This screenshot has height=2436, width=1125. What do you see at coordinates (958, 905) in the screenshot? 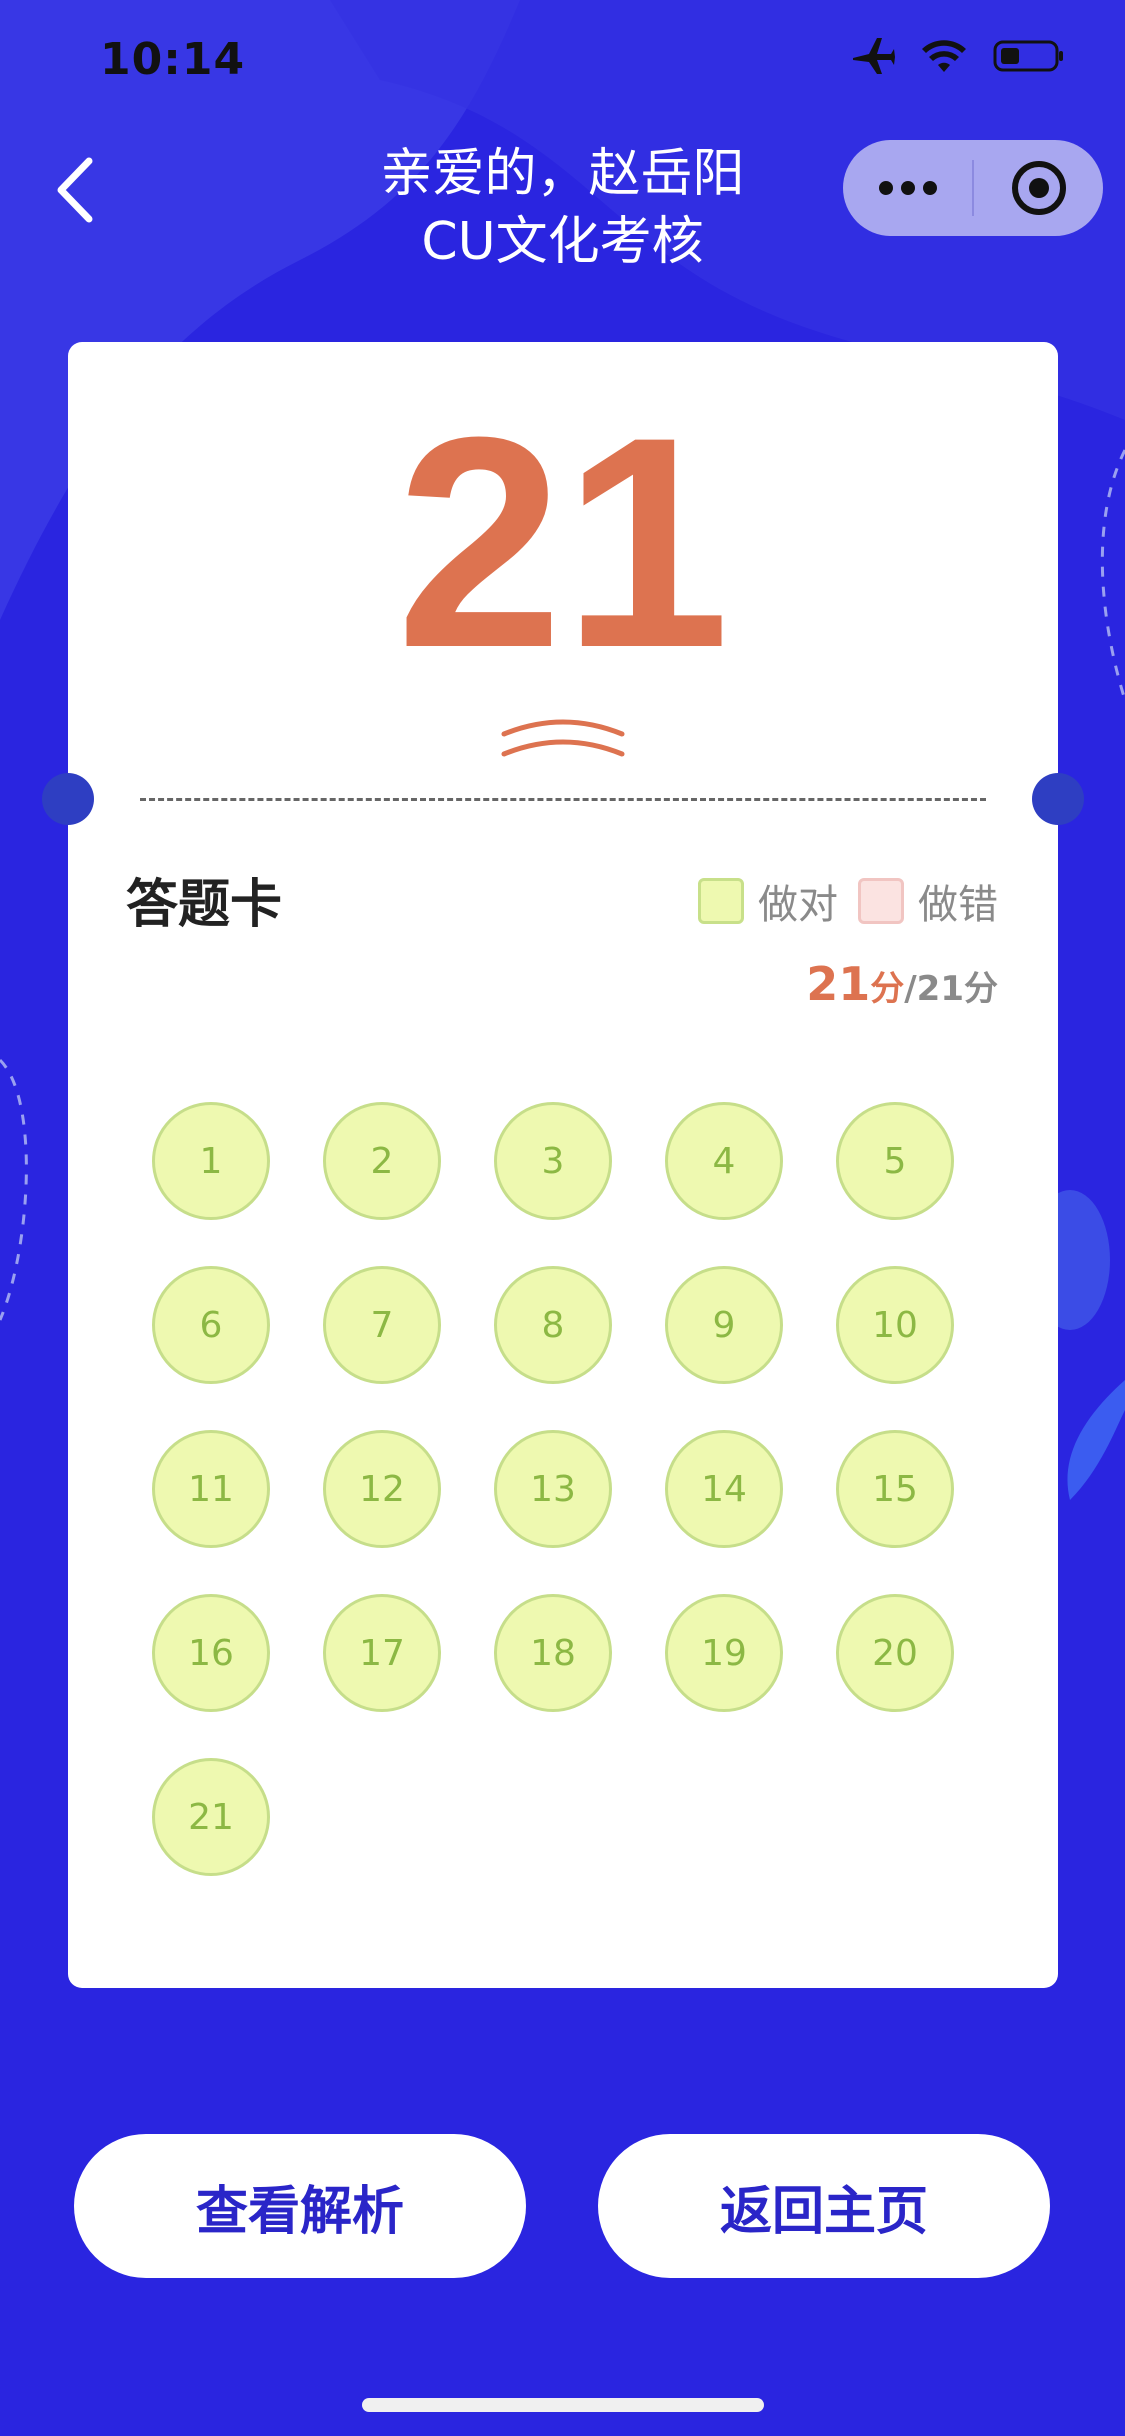
I see `legend-wrong-label: 做错` at bounding box center [958, 905].